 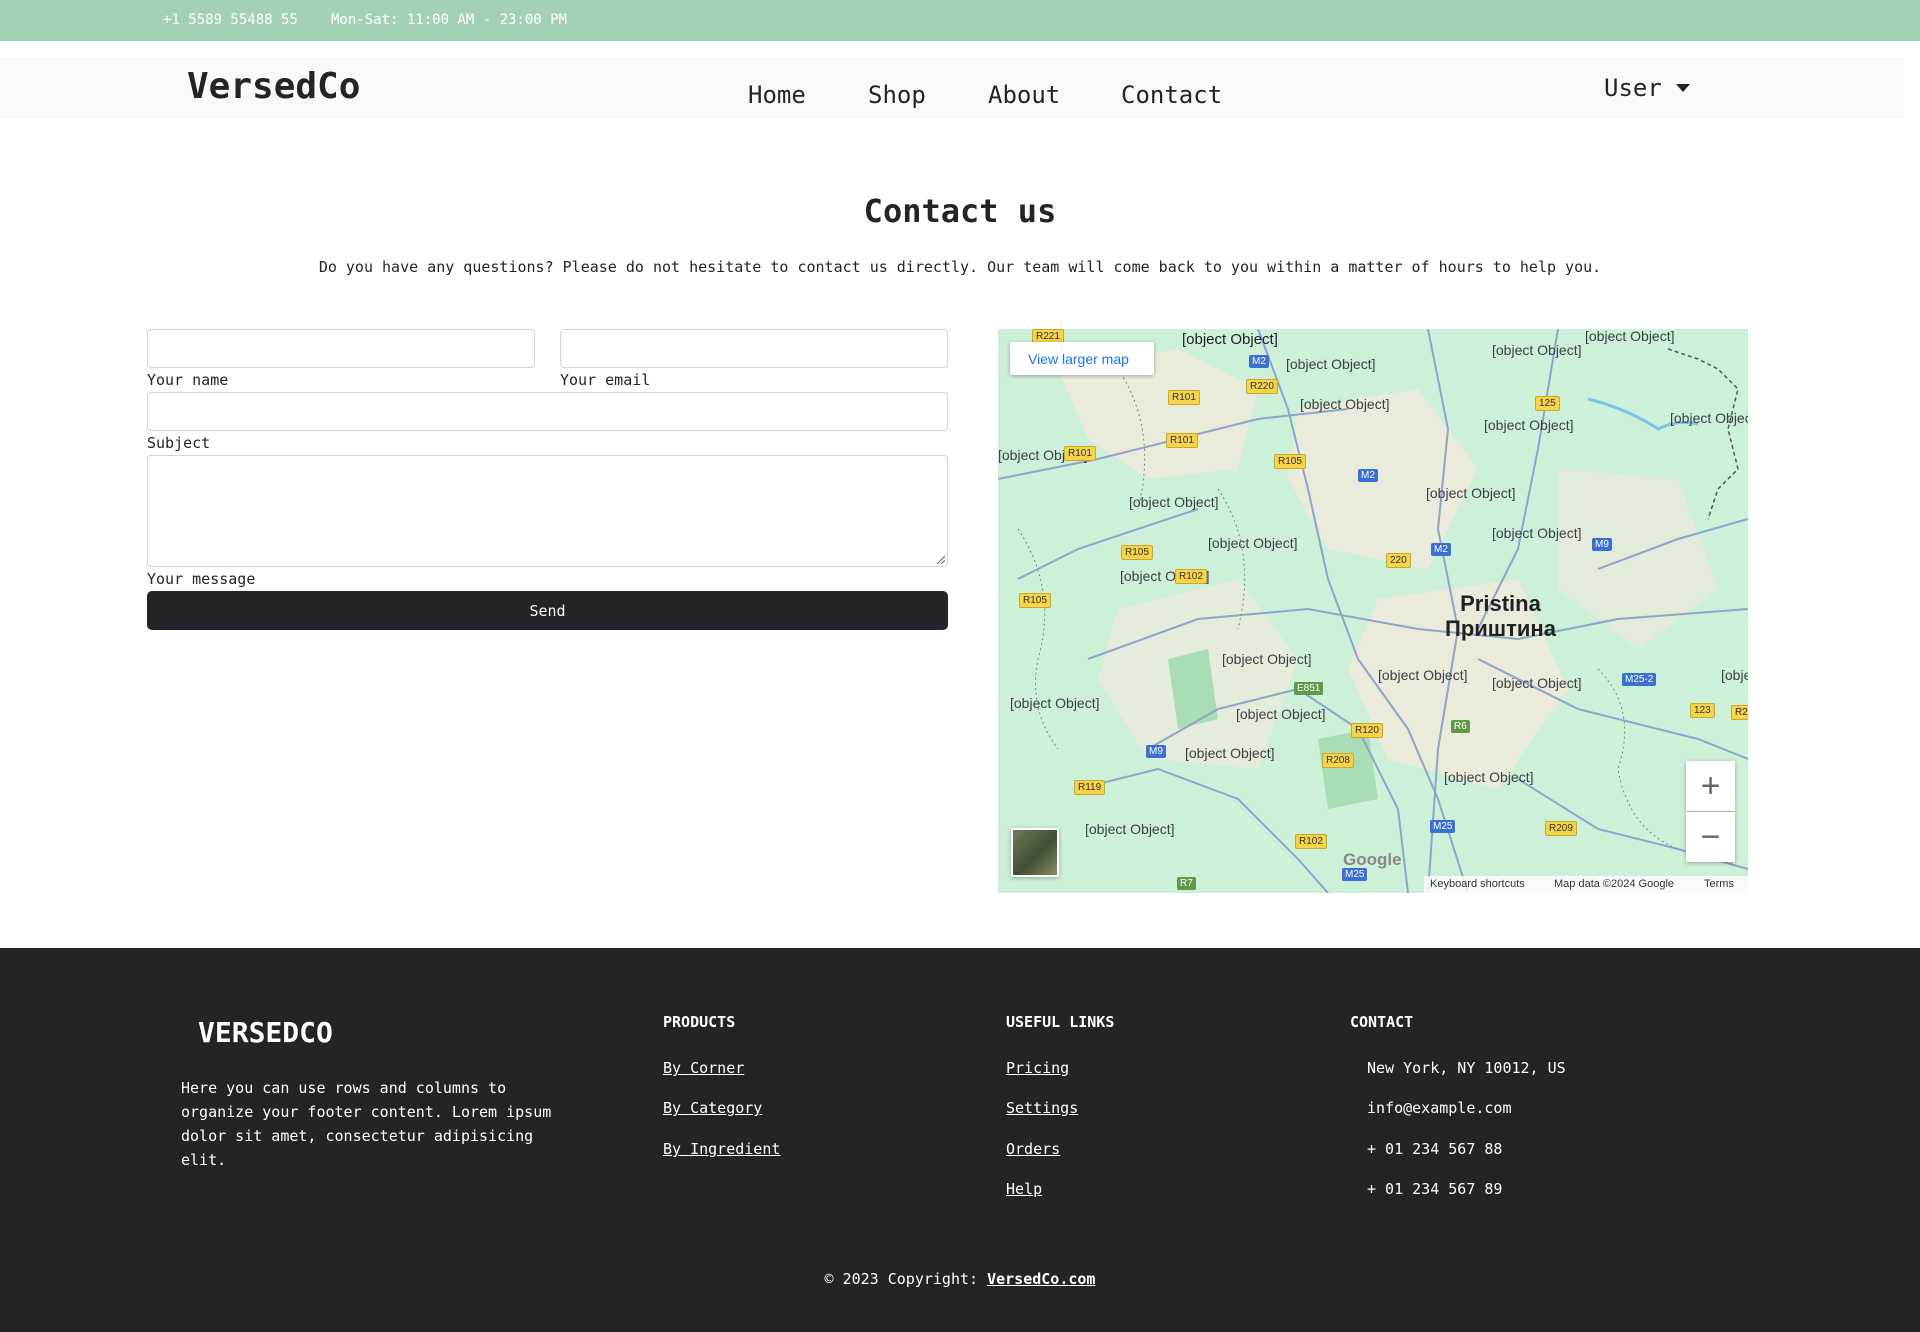 What do you see at coordinates (273, 86) in the screenshot?
I see `brand-logo: VersedCo` at bounding box center [273, 86].